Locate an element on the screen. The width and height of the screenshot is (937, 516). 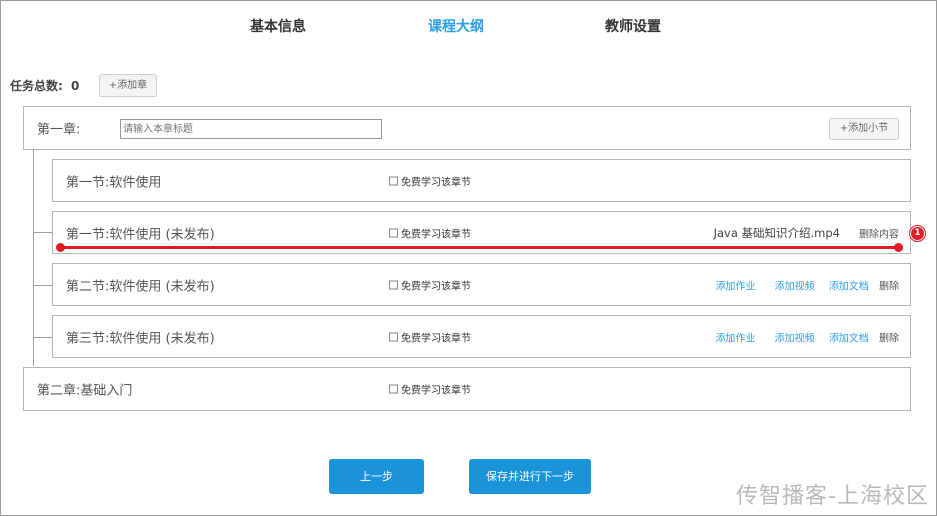
tab-course-outline: 课程大纲 is located at coordinates (456, 26).